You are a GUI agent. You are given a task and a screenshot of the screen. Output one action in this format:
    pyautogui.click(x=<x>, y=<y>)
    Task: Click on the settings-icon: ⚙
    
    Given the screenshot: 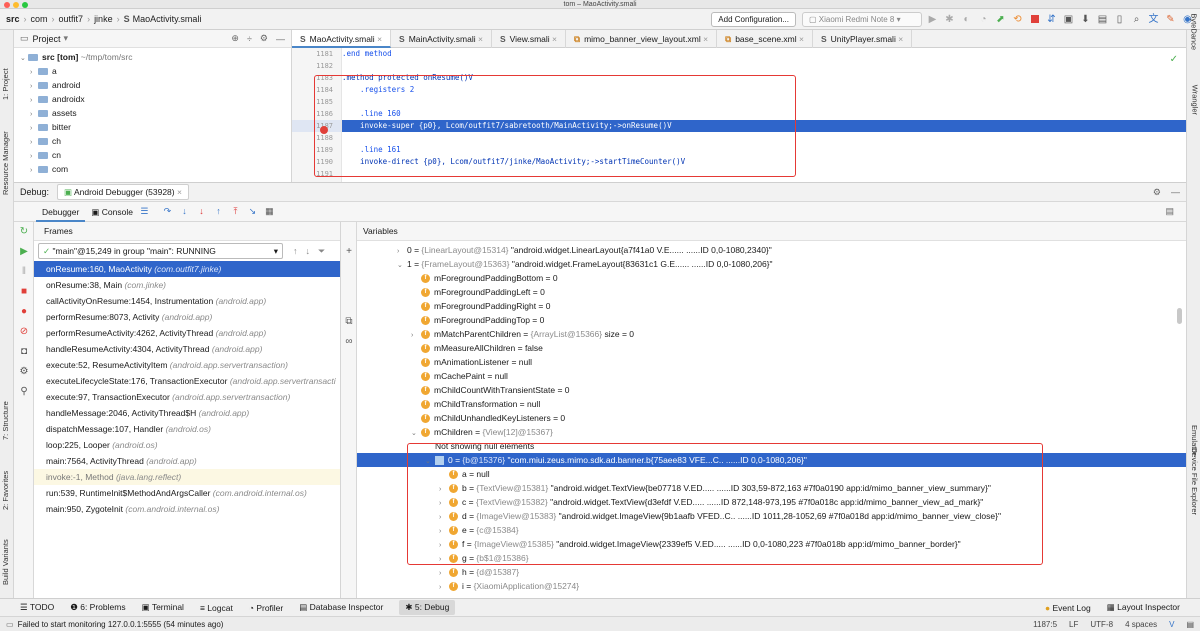 What is the action you would take?
    pyautogui.click(x=24, y=372)
    